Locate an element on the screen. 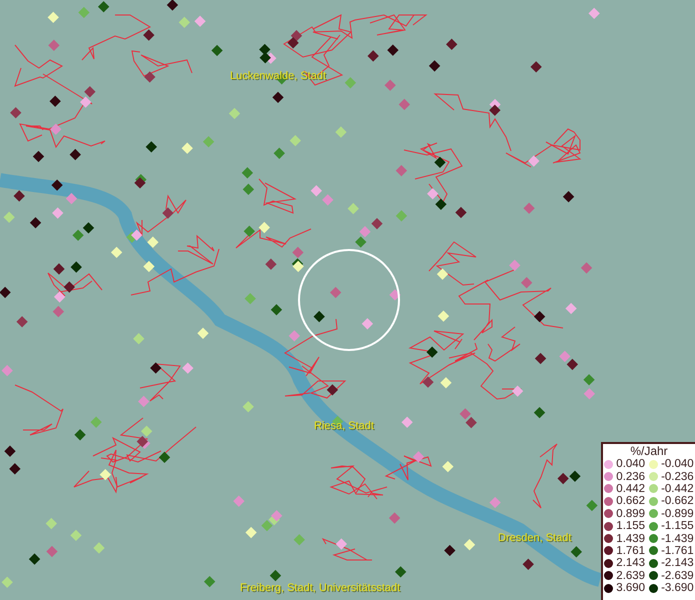 Image resolution: width=695 pixels, height=600 pixels. legend-label: -1.439 is located at coordinates (677, 538).